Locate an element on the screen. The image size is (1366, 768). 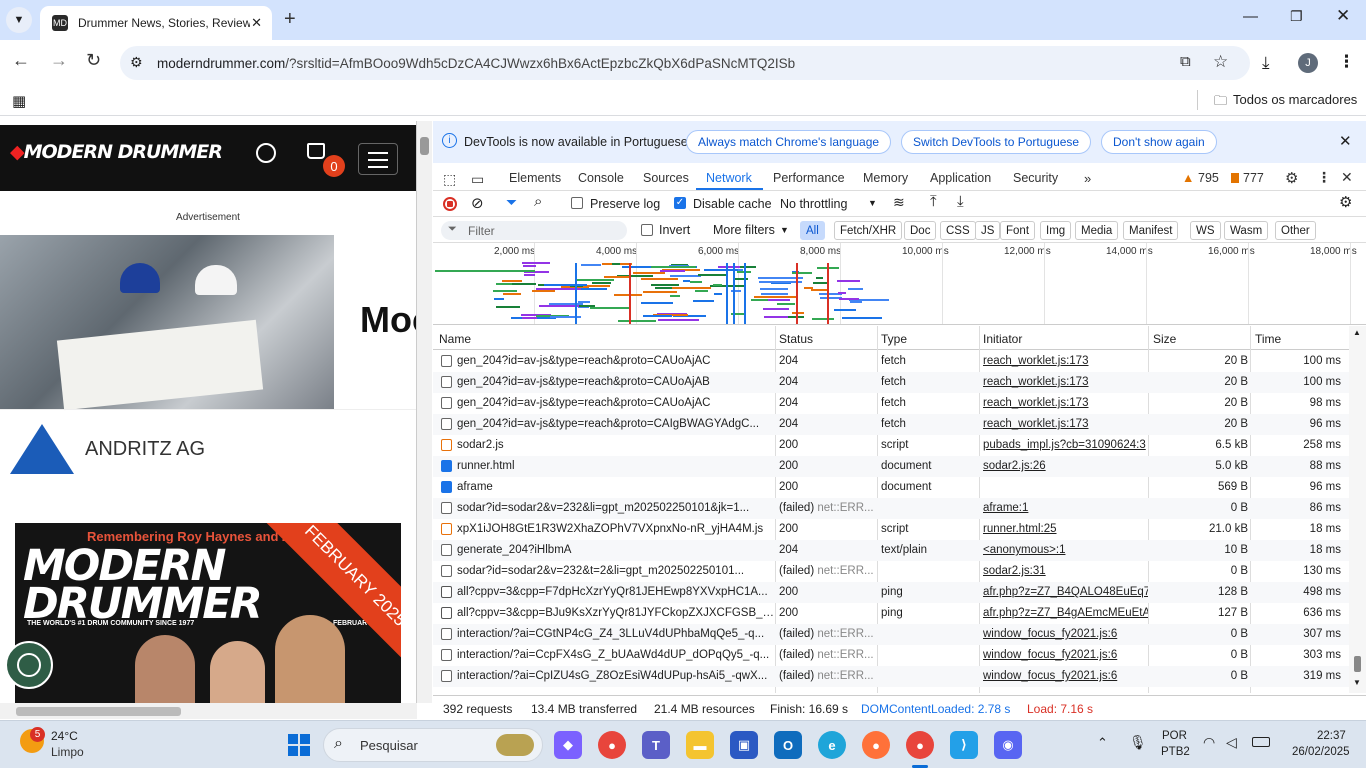
request-name: sodar2.js is located at coordinates (617, 445).